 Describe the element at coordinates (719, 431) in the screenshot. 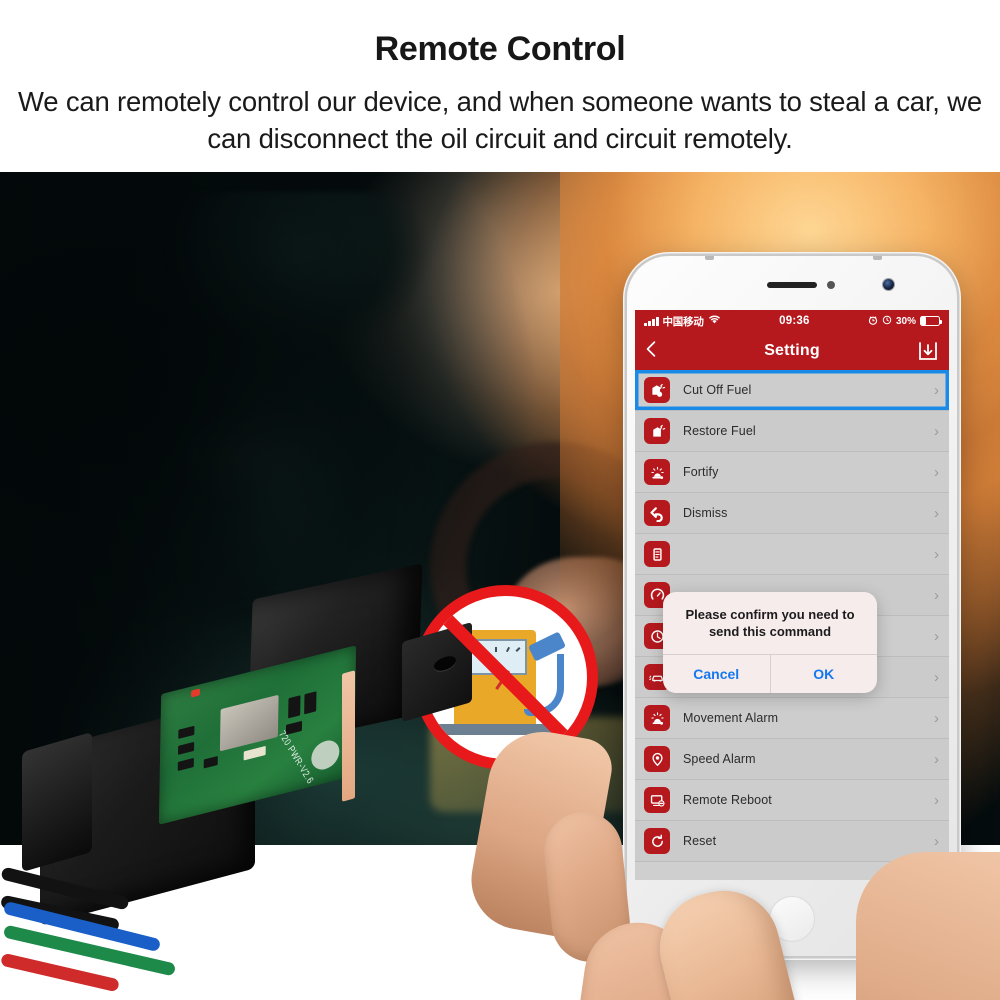

I see `list-item-label: Restore Fuel` at that location.